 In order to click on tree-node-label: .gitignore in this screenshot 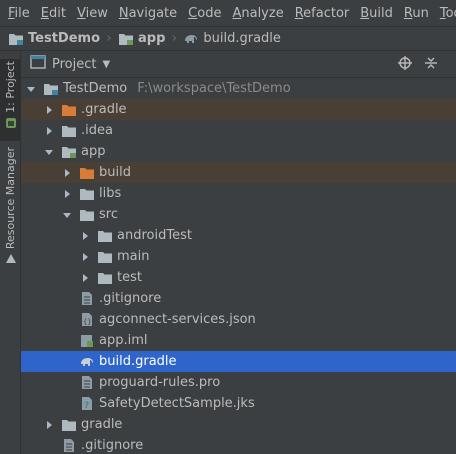, I will do `click(130, 298)`.